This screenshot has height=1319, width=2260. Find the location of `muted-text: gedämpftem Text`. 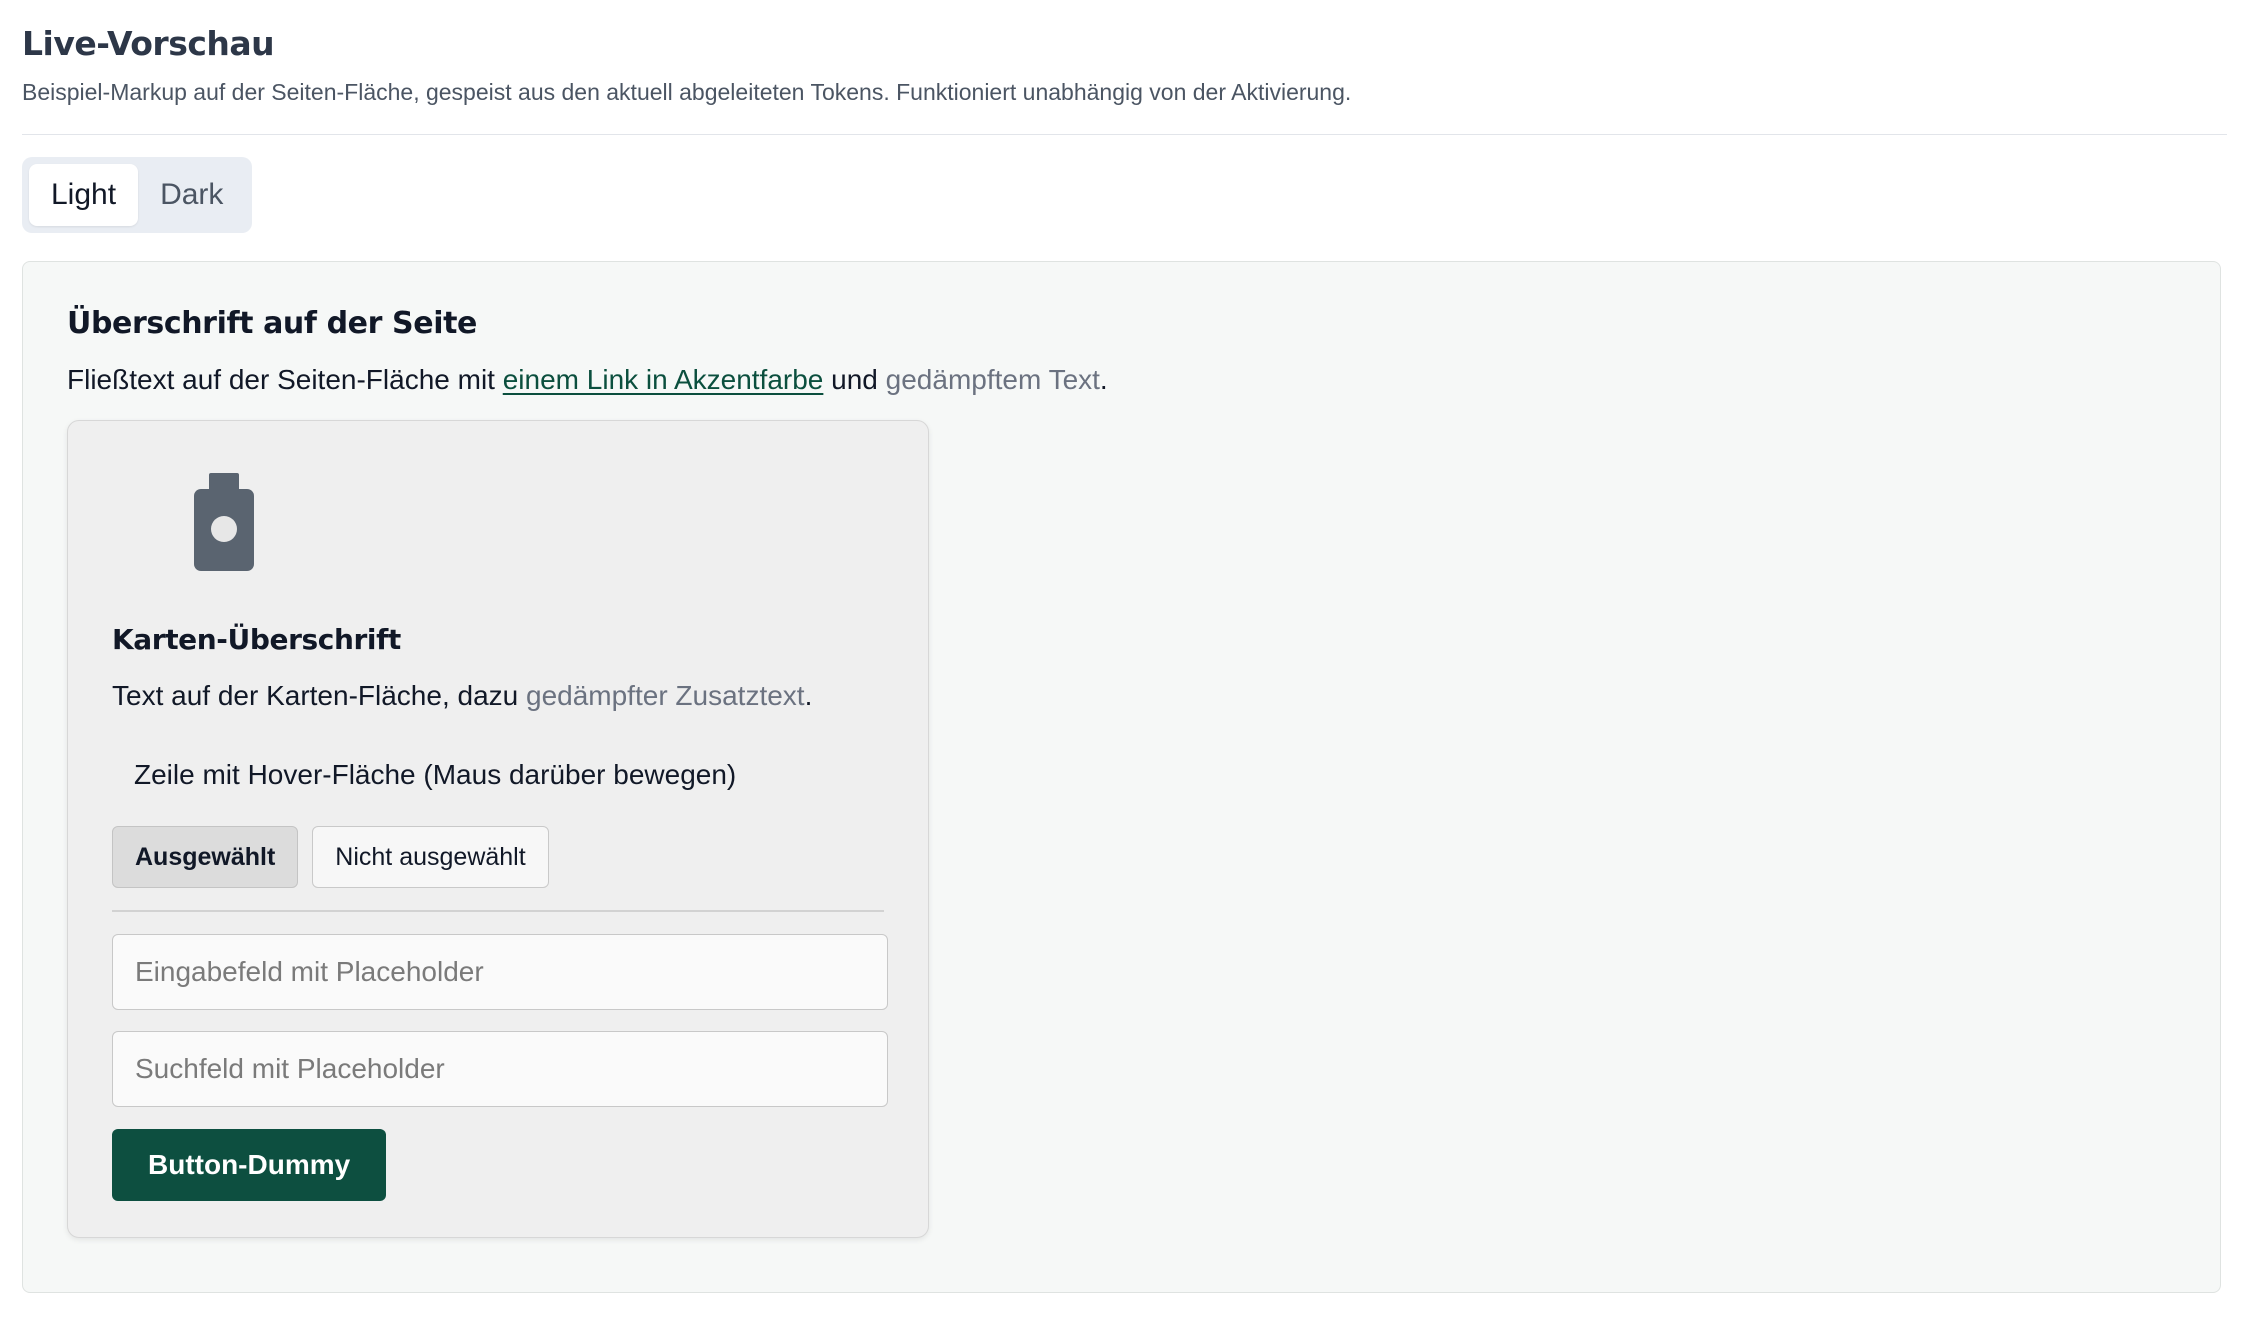

muted-text: gedämpftem Text is located at coordinates (992, 379).